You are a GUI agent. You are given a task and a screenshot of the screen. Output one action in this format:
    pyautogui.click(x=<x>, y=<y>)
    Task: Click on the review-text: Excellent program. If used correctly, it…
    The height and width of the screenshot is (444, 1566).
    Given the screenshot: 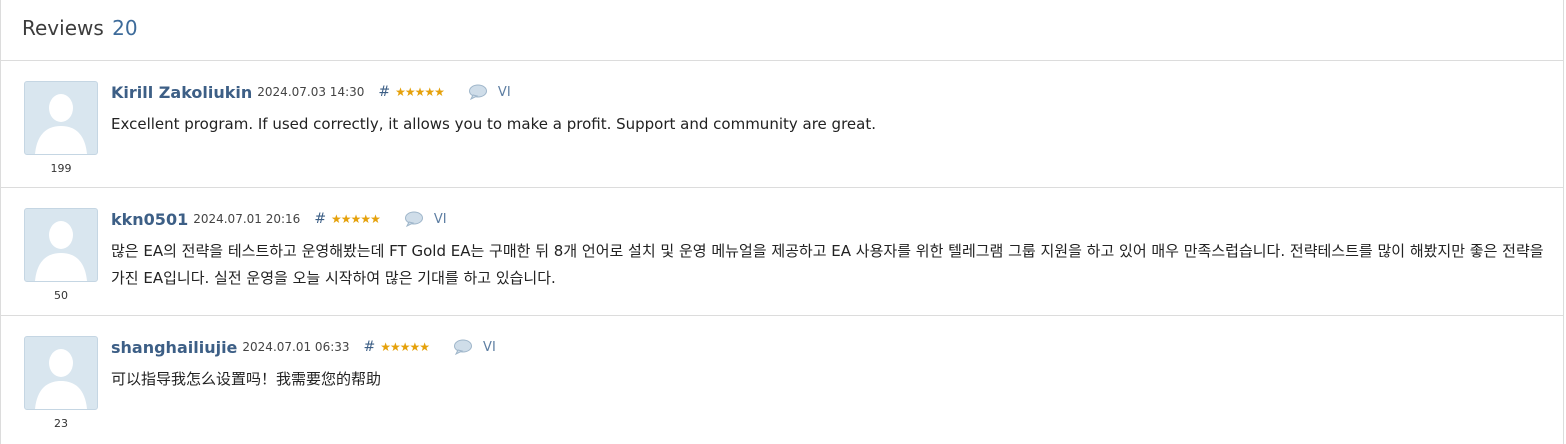 What is the action you would take?
    pyautogui.click(x=493, y=124)
    